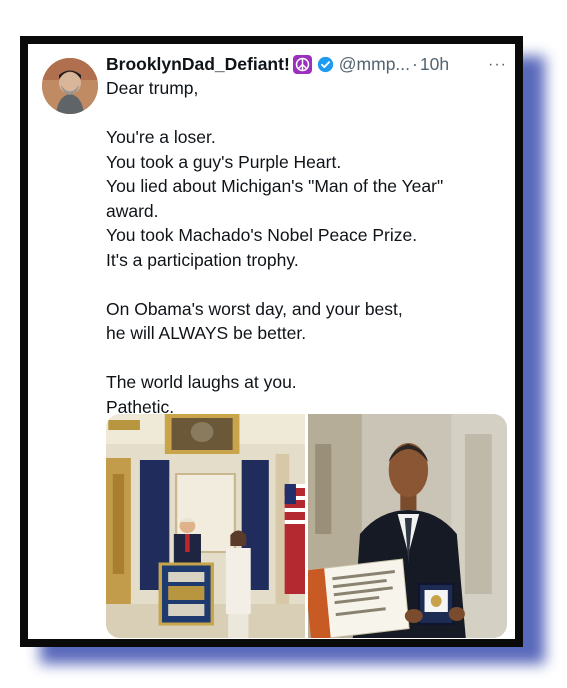 The image size is (567, 688). Describe the element at coordinates (198, 64) in the screenshot. I see `display-name: BrooklynDad_Defiant!` at that location.